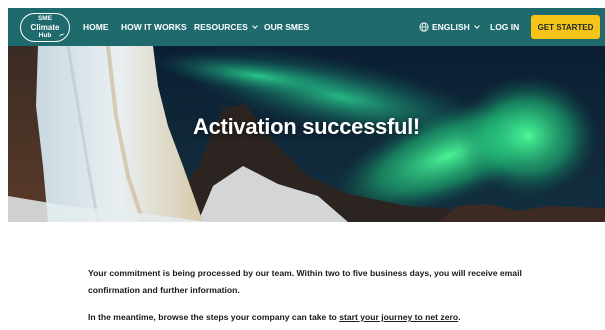 Image resolution: width=605 pixels, height=330 pixels. What do you see at coordinates (459, 317) in the screenshot?
I see `next-steps-suffix: .` at bounding box center [459, 317].